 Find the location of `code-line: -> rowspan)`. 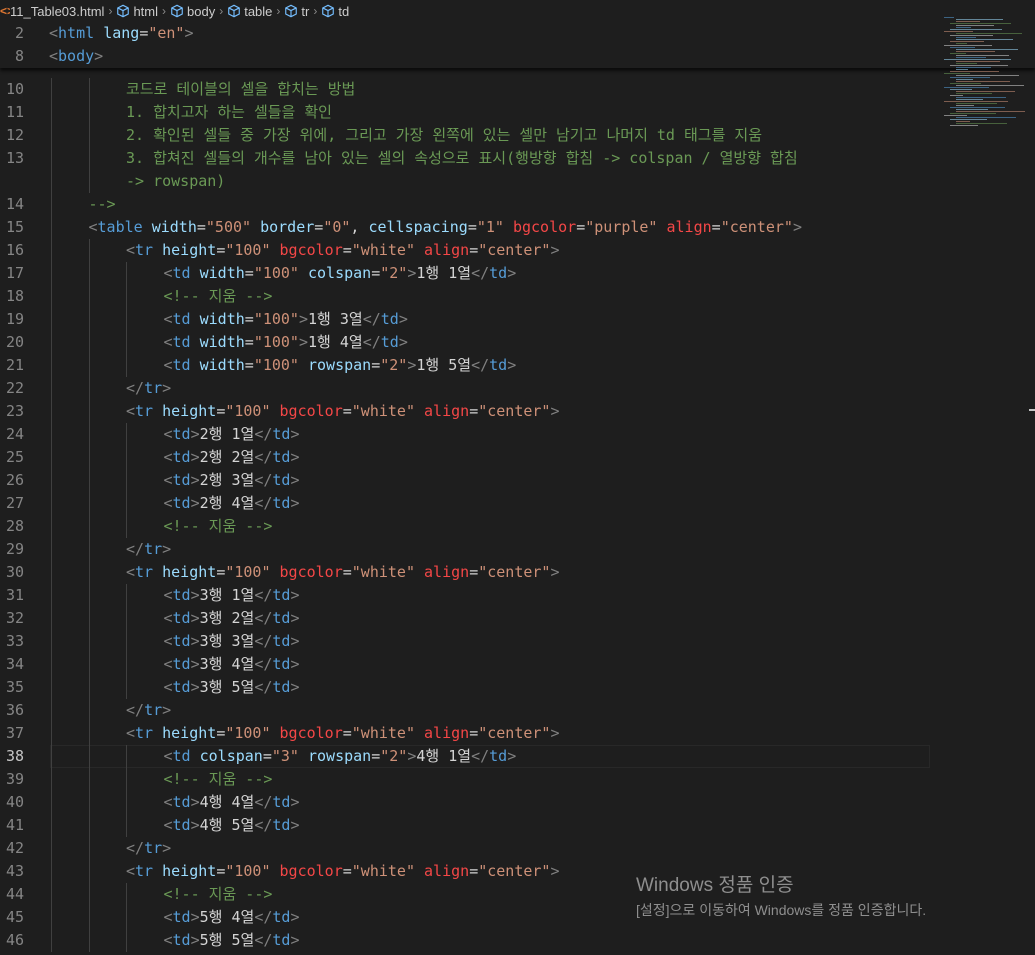

code-line: -> rowspan) is located at coordinates (465, 181).